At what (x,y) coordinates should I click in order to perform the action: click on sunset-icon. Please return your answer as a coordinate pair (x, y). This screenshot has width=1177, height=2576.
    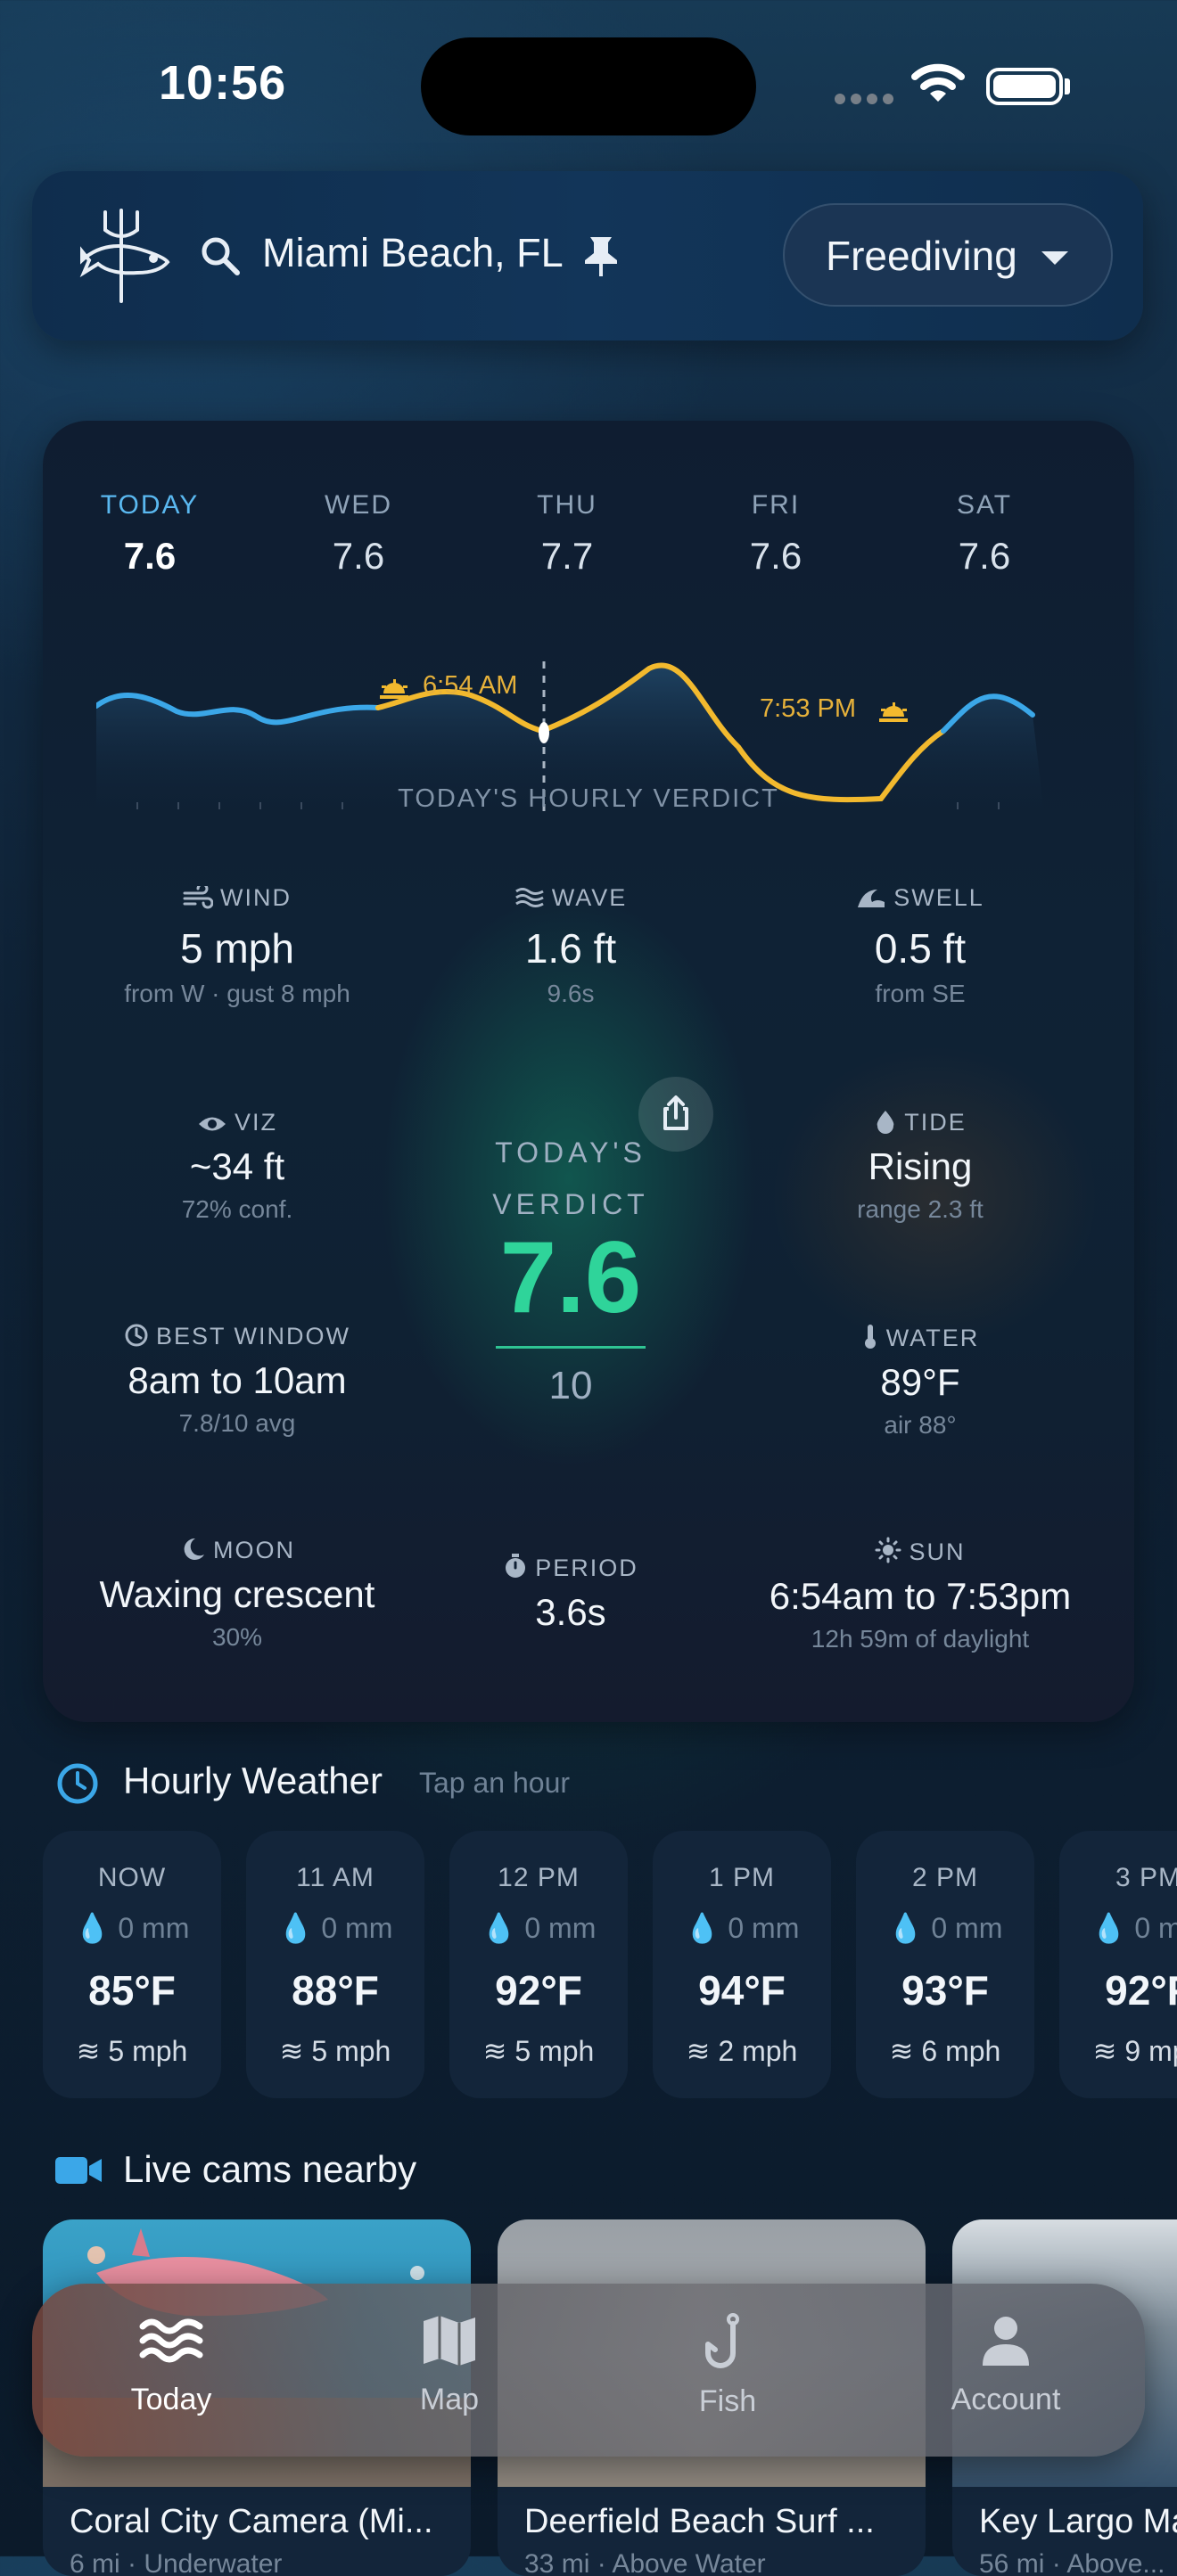
    Looking at the image, I should click on (893, 712).